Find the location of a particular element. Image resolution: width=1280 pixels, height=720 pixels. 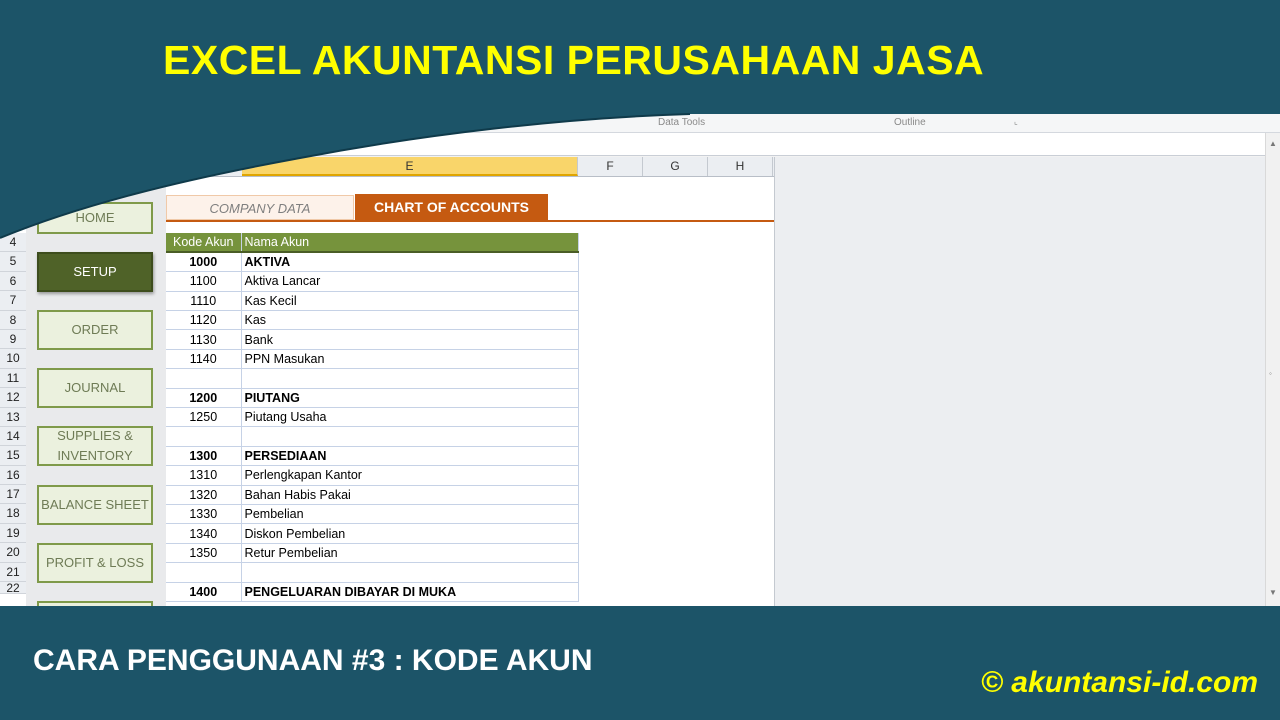

row-header: 12 is located at coordinates (13, 398).